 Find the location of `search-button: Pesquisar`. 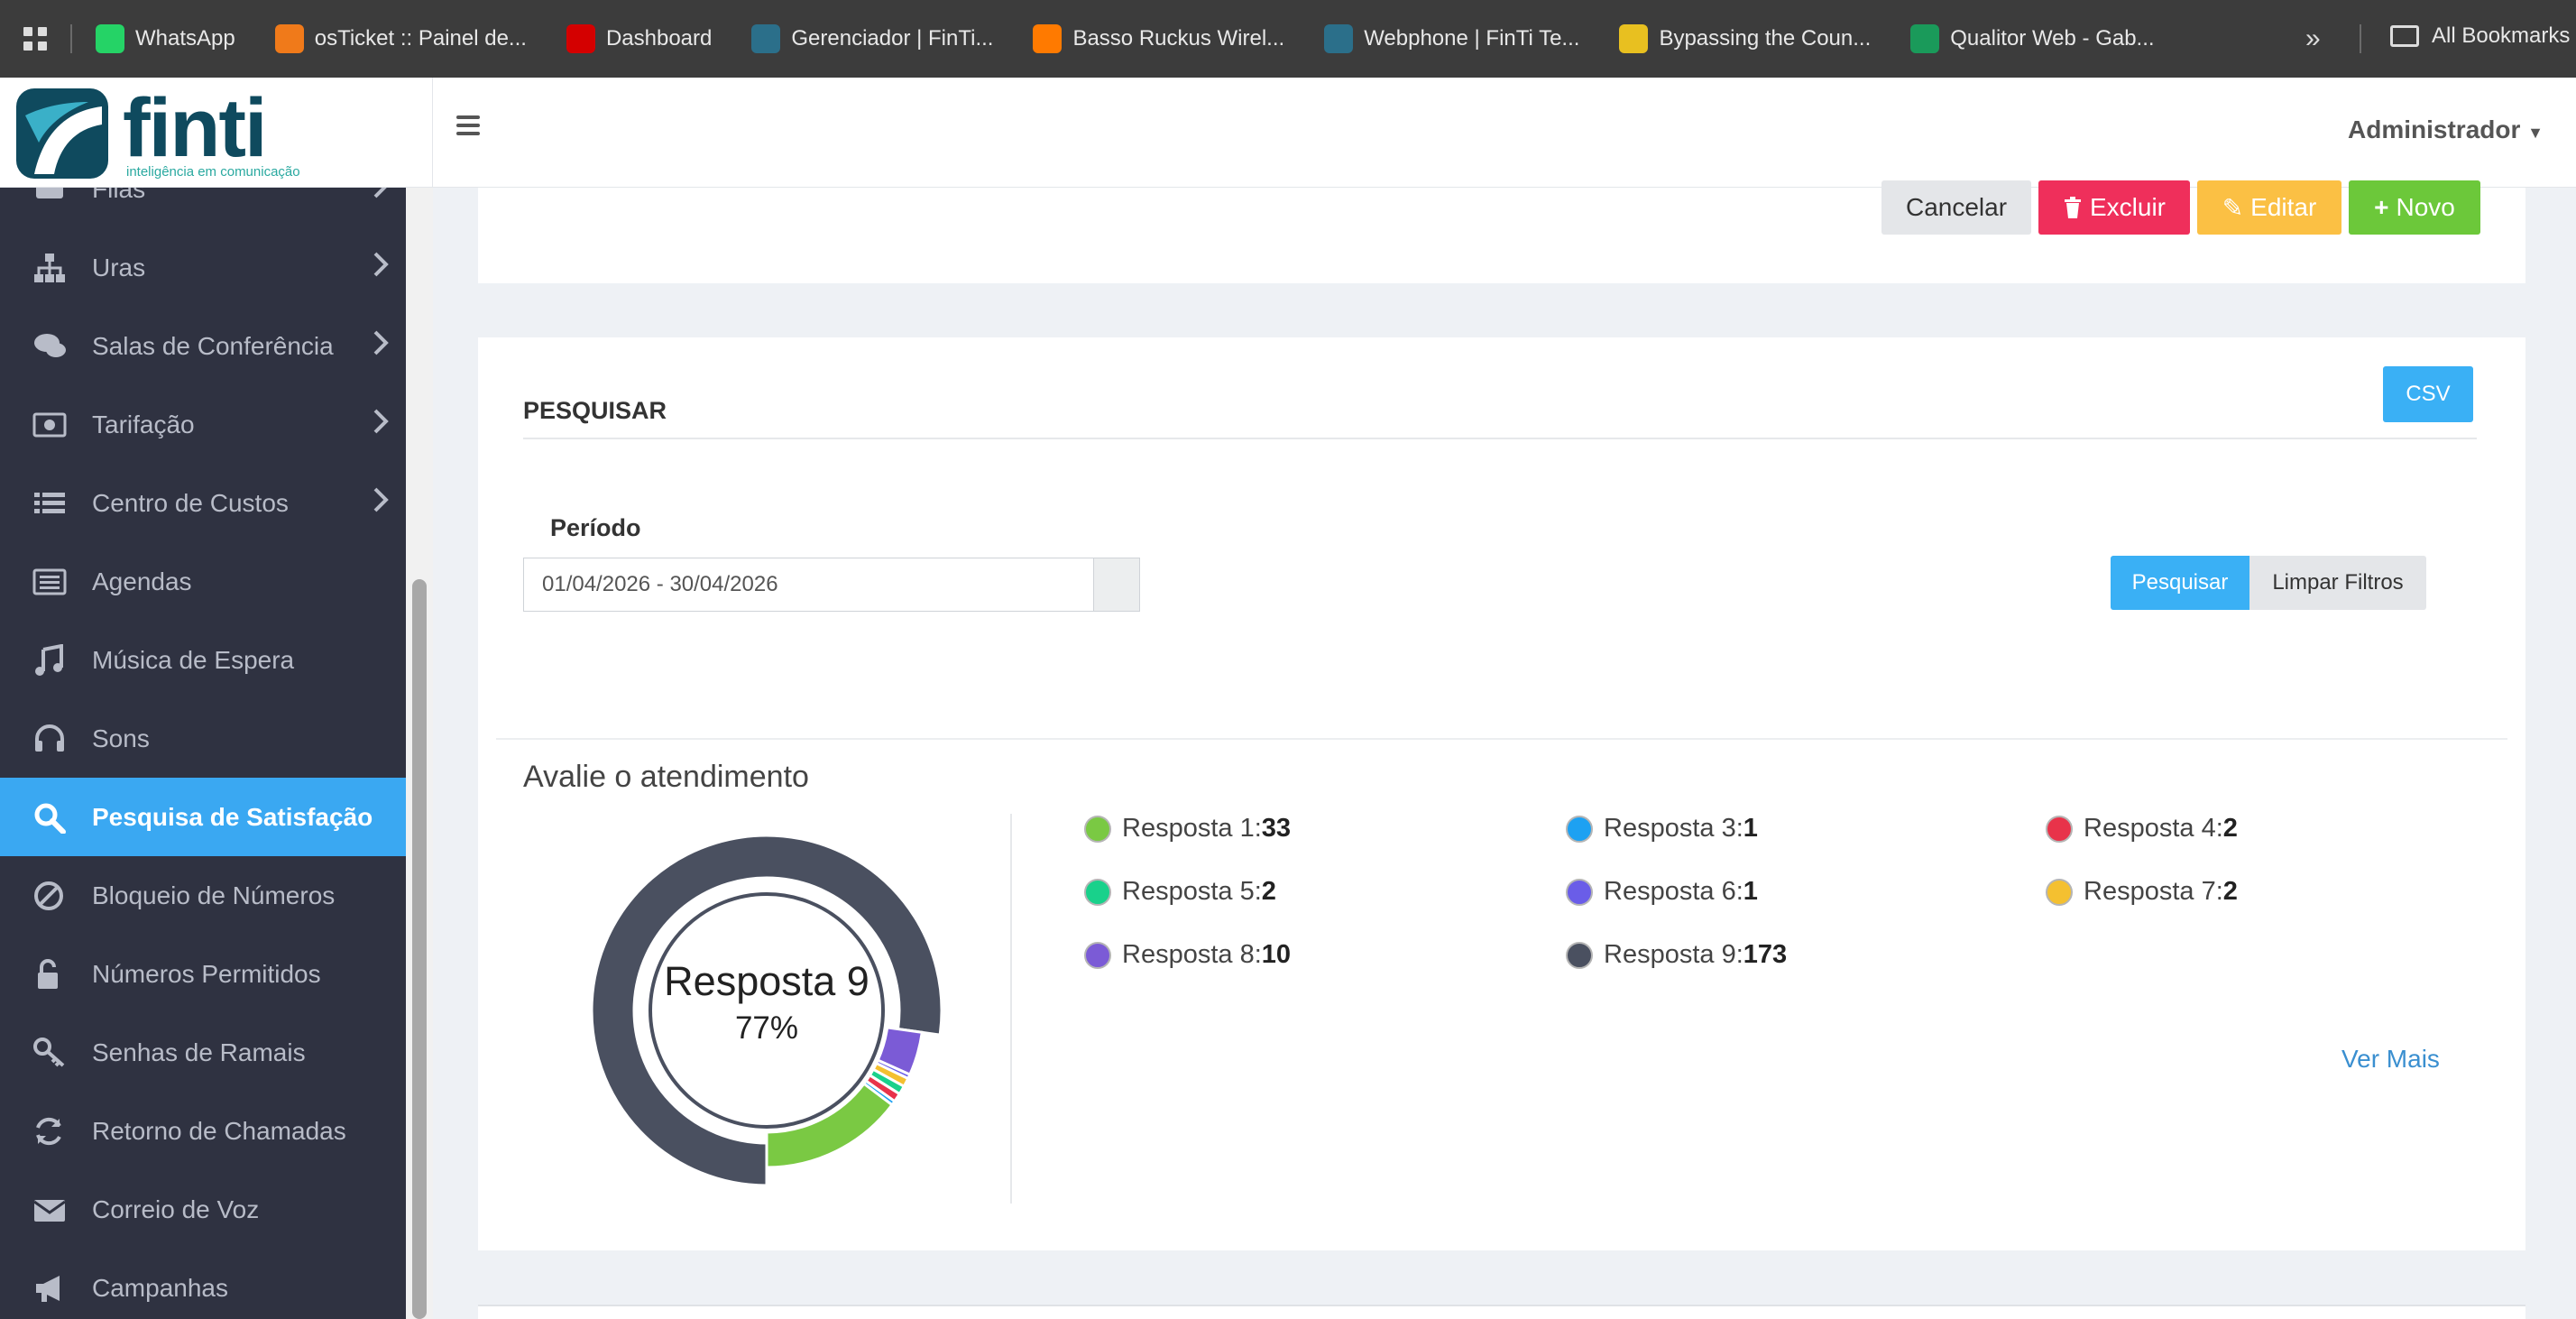

search-button: Pesquisar is located at coordinates (2180, 583).